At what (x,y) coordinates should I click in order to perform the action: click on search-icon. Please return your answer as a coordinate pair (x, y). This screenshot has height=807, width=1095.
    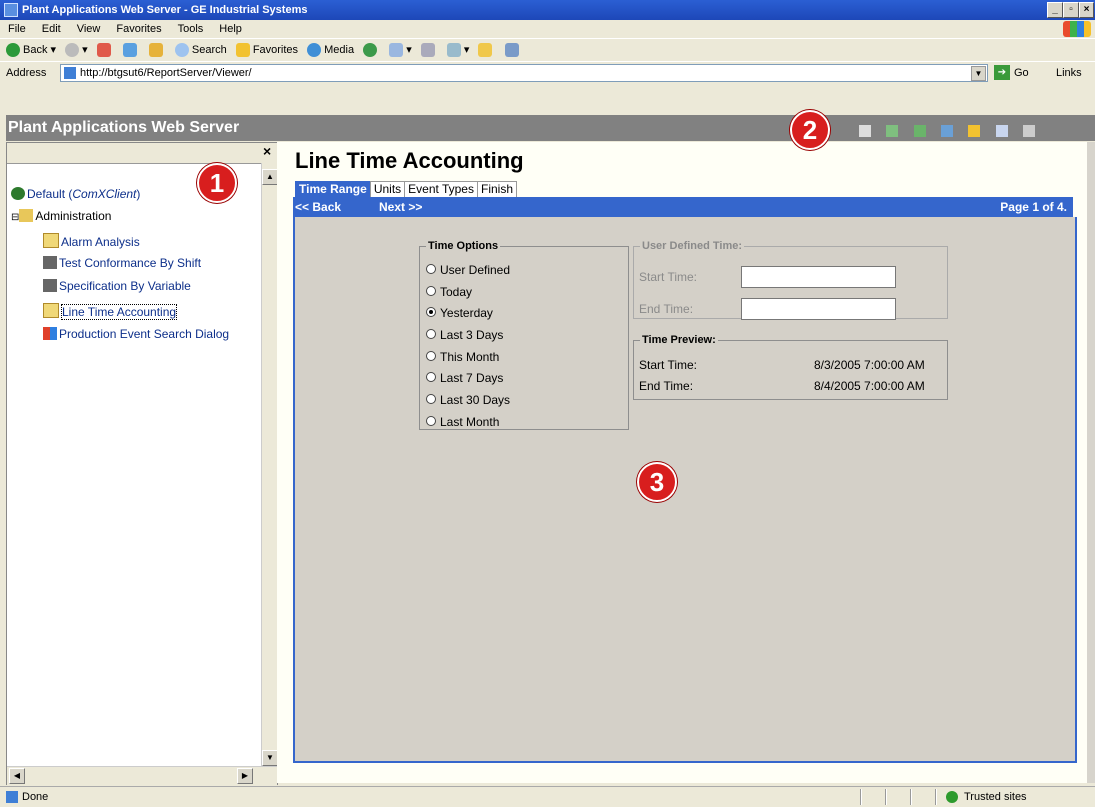
    Looking at the image, I should click on (181, 50).